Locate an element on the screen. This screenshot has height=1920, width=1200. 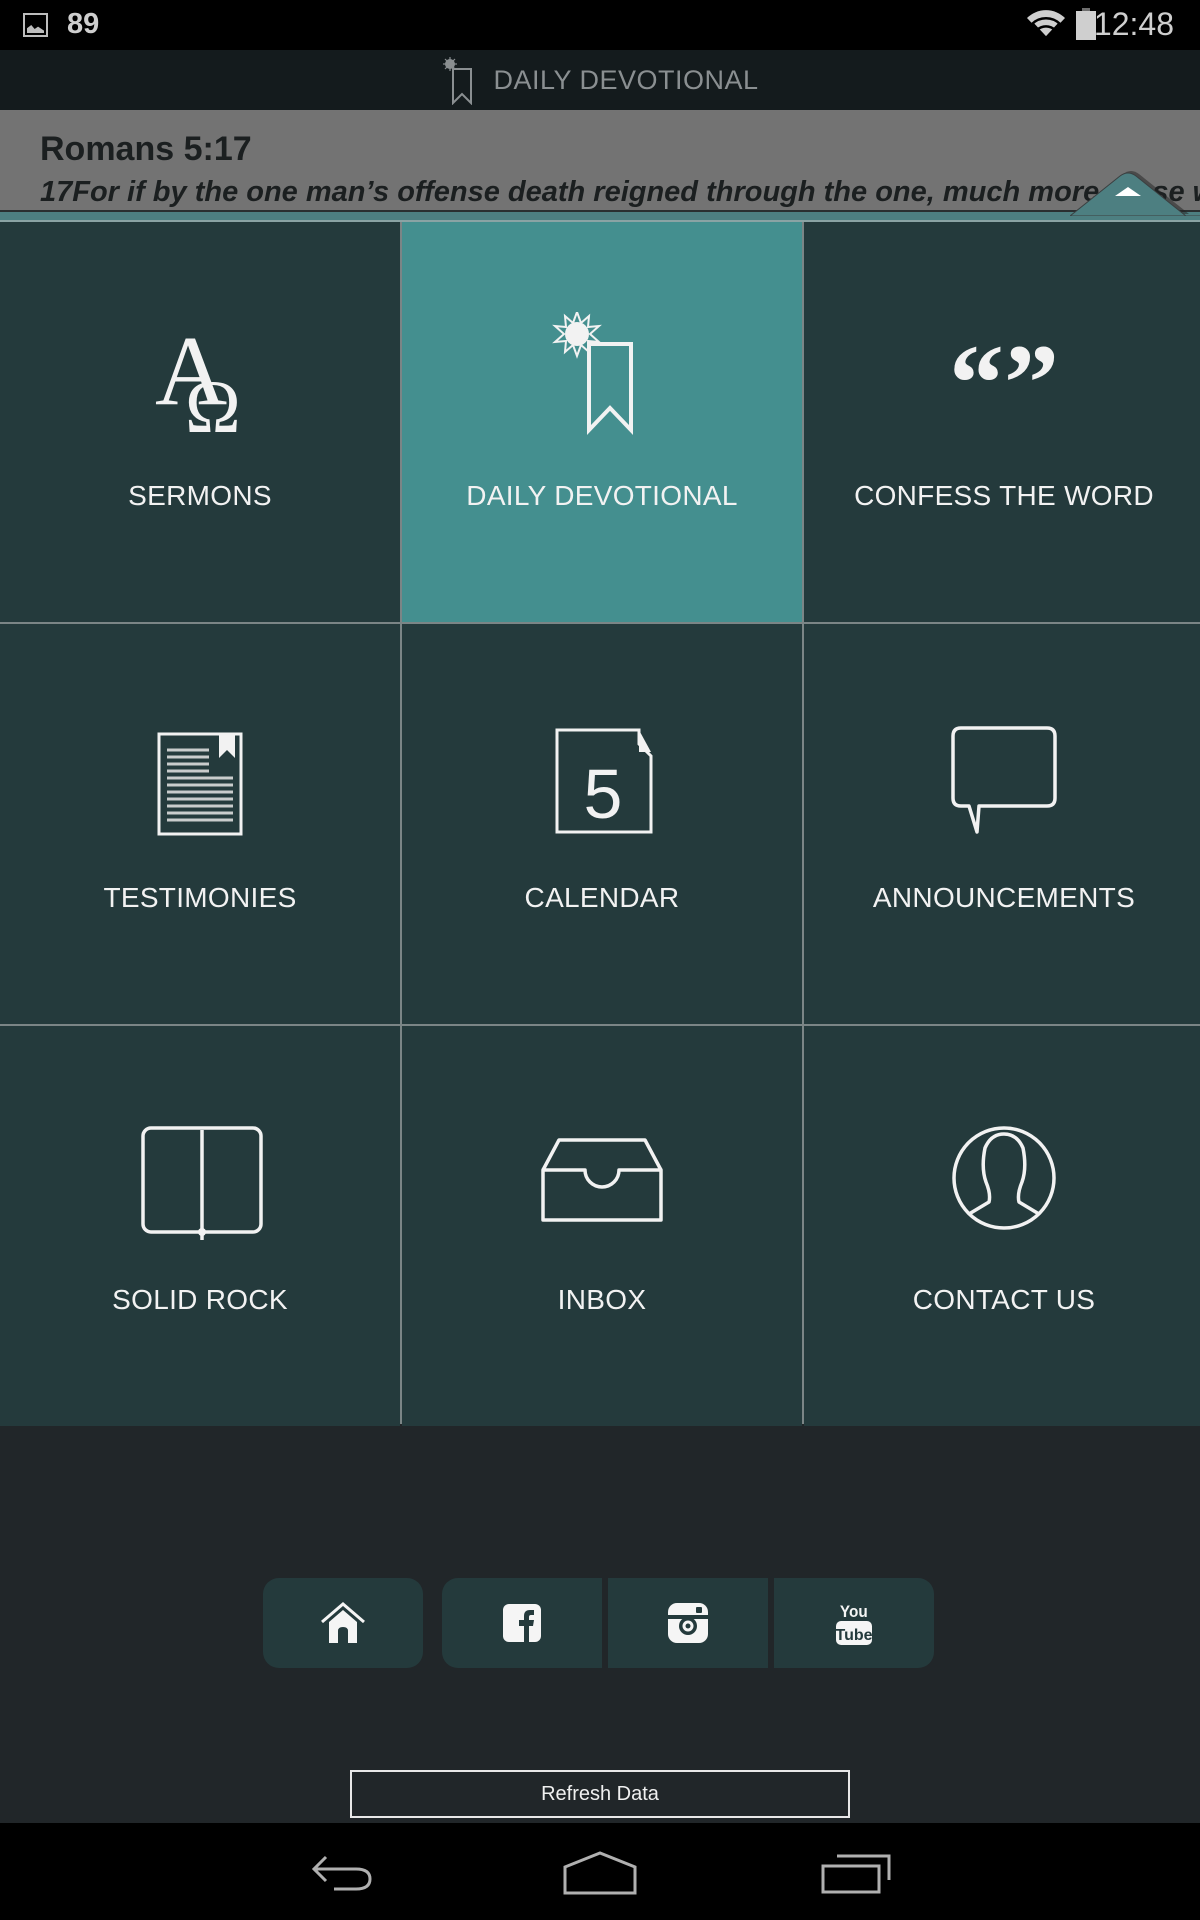
alpha-omega-icon: A Ω is located at coordinates (200, 377).